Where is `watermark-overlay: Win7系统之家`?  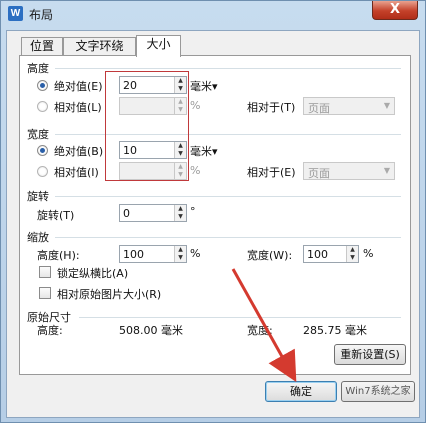
watermark-overlay: Win7系统之家 is located at coordinates (378, 391).